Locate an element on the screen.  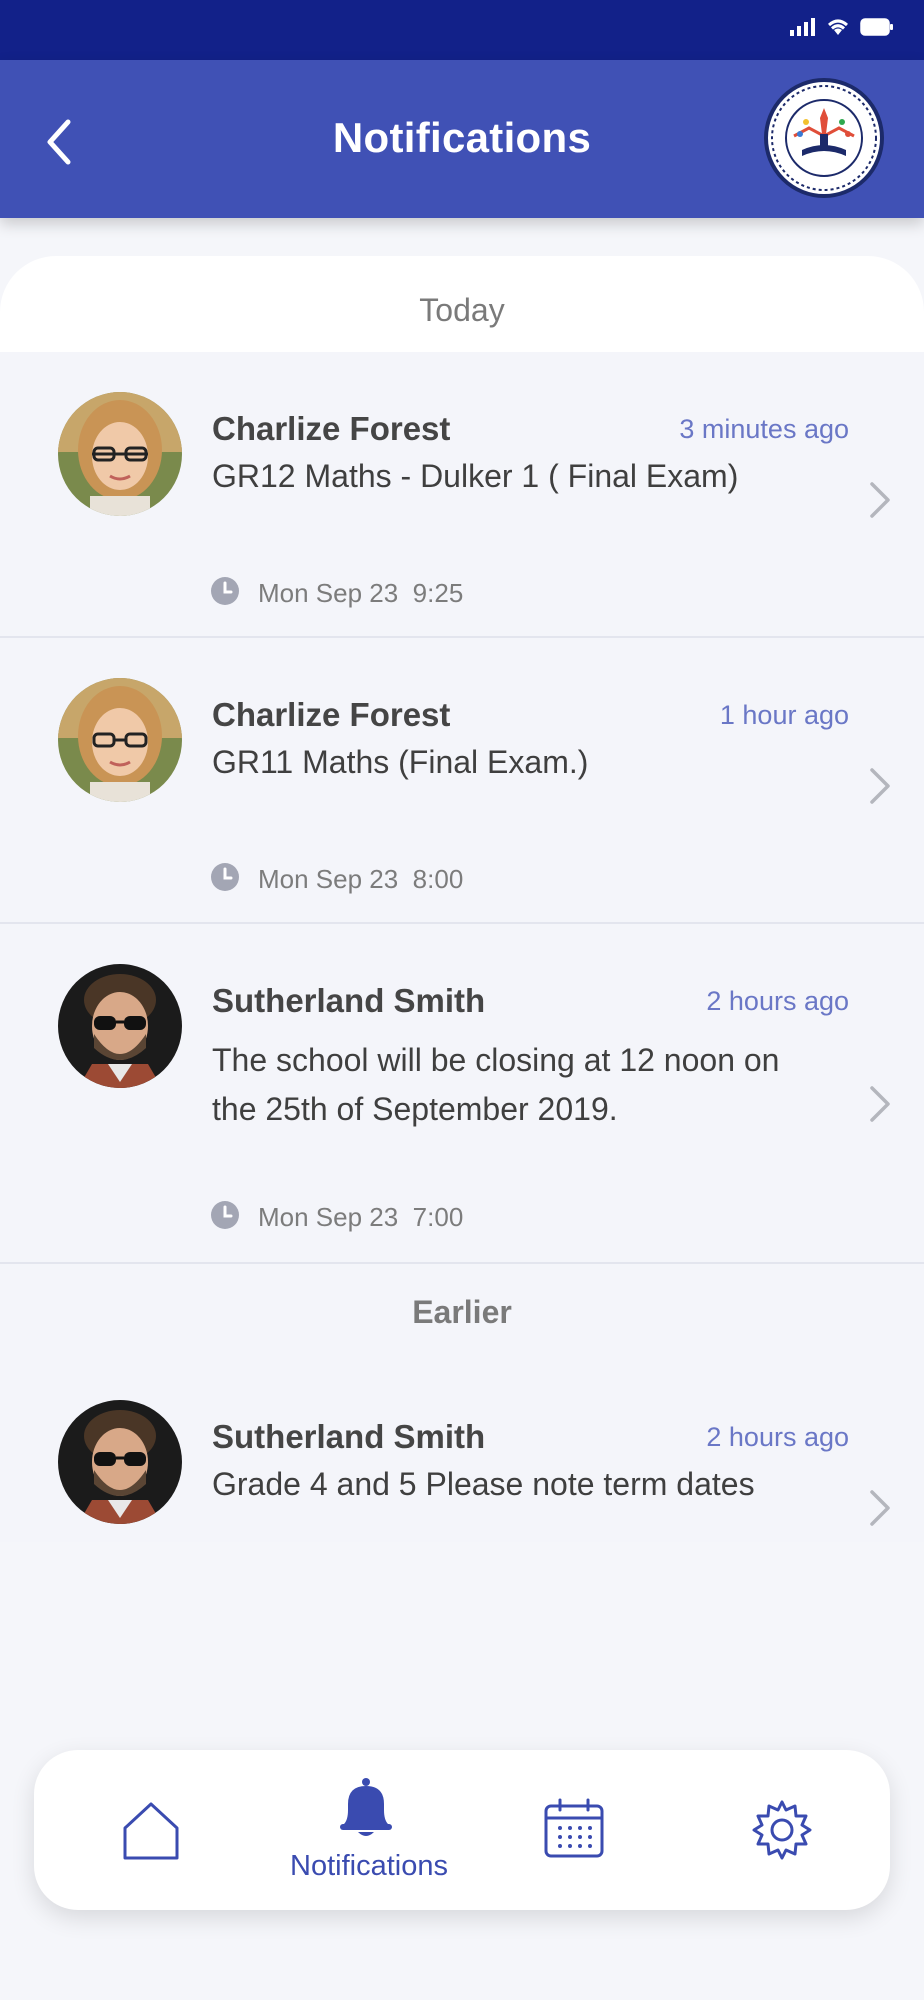
bottom-tab-bar: Notifications is located at coordinates (462, 1830).